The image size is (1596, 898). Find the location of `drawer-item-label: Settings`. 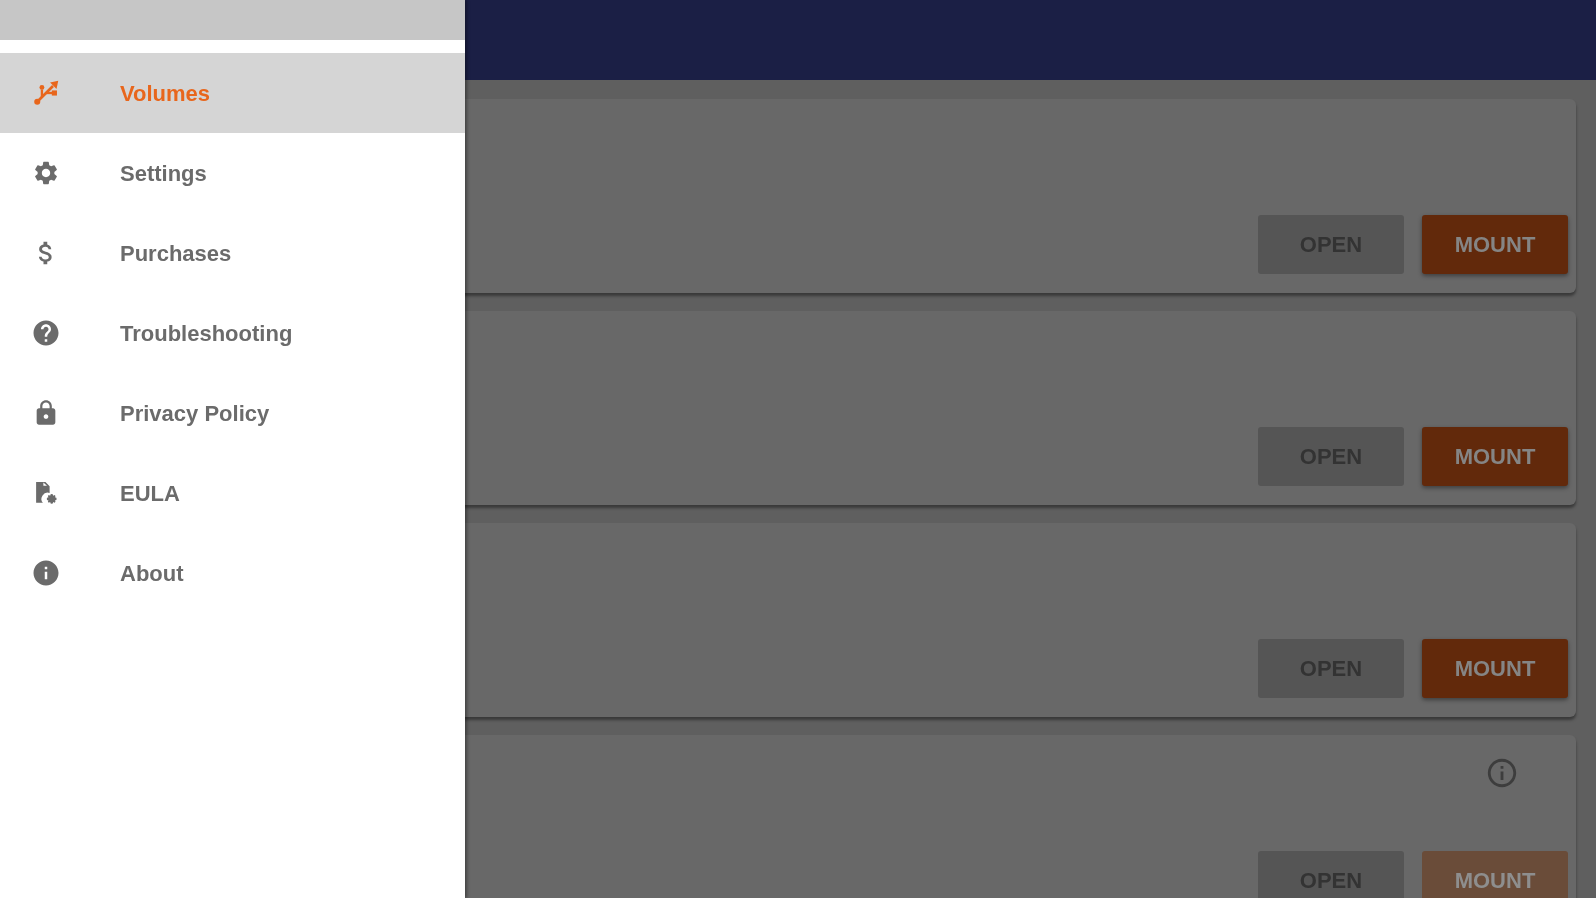

drawer-item-label: Settings is located at coordinates (163, 173).